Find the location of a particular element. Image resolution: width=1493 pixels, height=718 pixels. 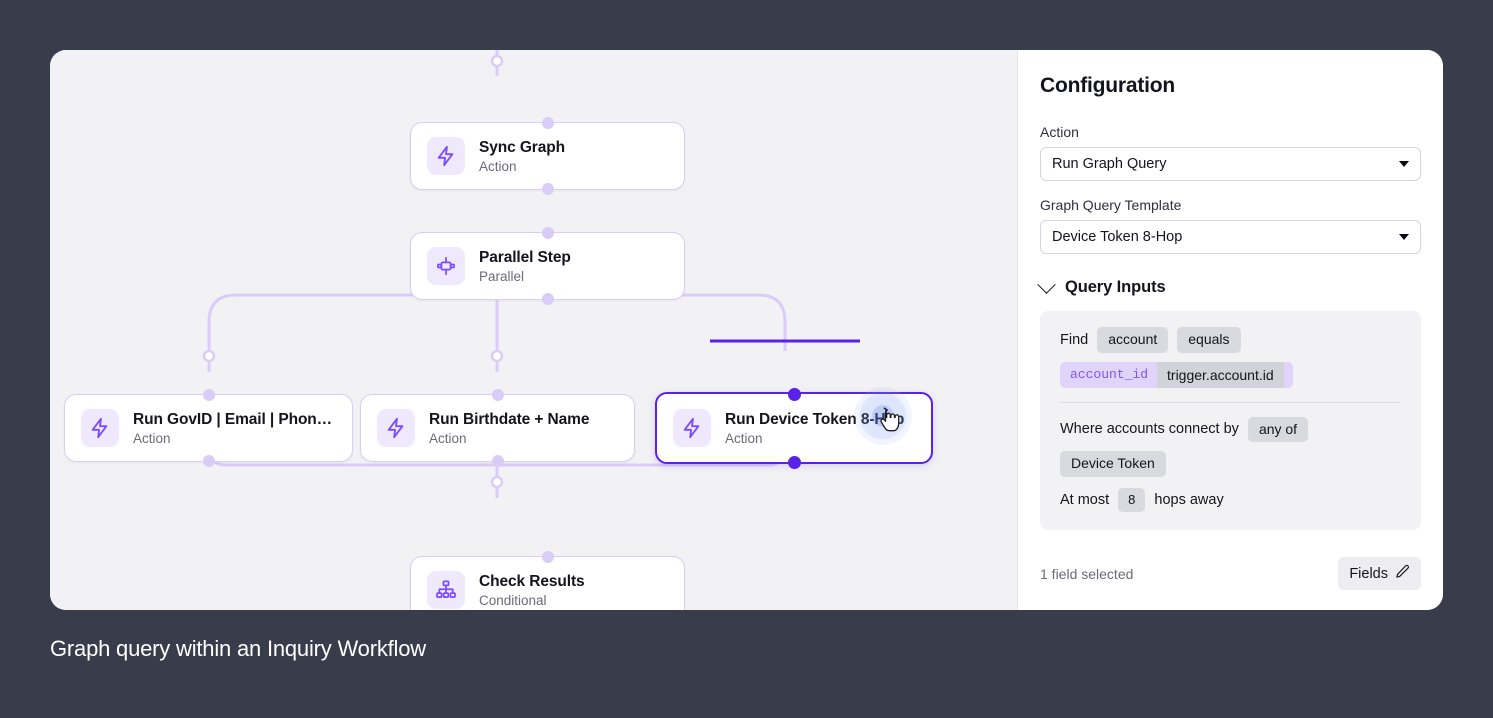

hops-count-chip: 8 is located at coordinates (1132, 499).